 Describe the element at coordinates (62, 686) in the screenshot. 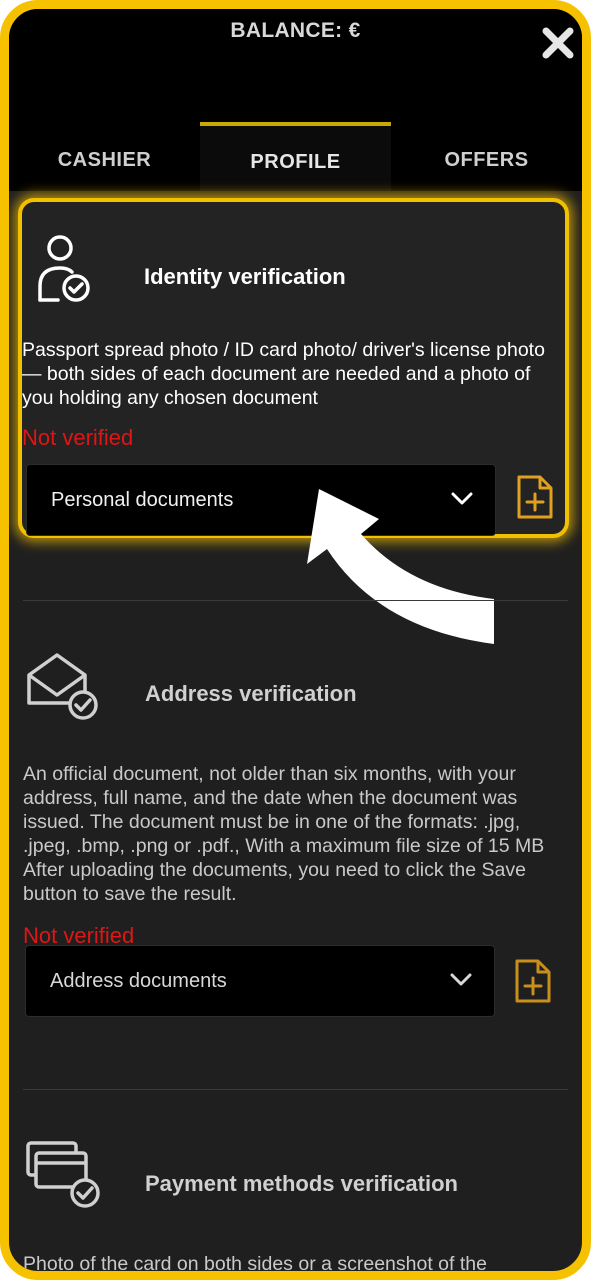

I see `envelope-check-icon` at that location.